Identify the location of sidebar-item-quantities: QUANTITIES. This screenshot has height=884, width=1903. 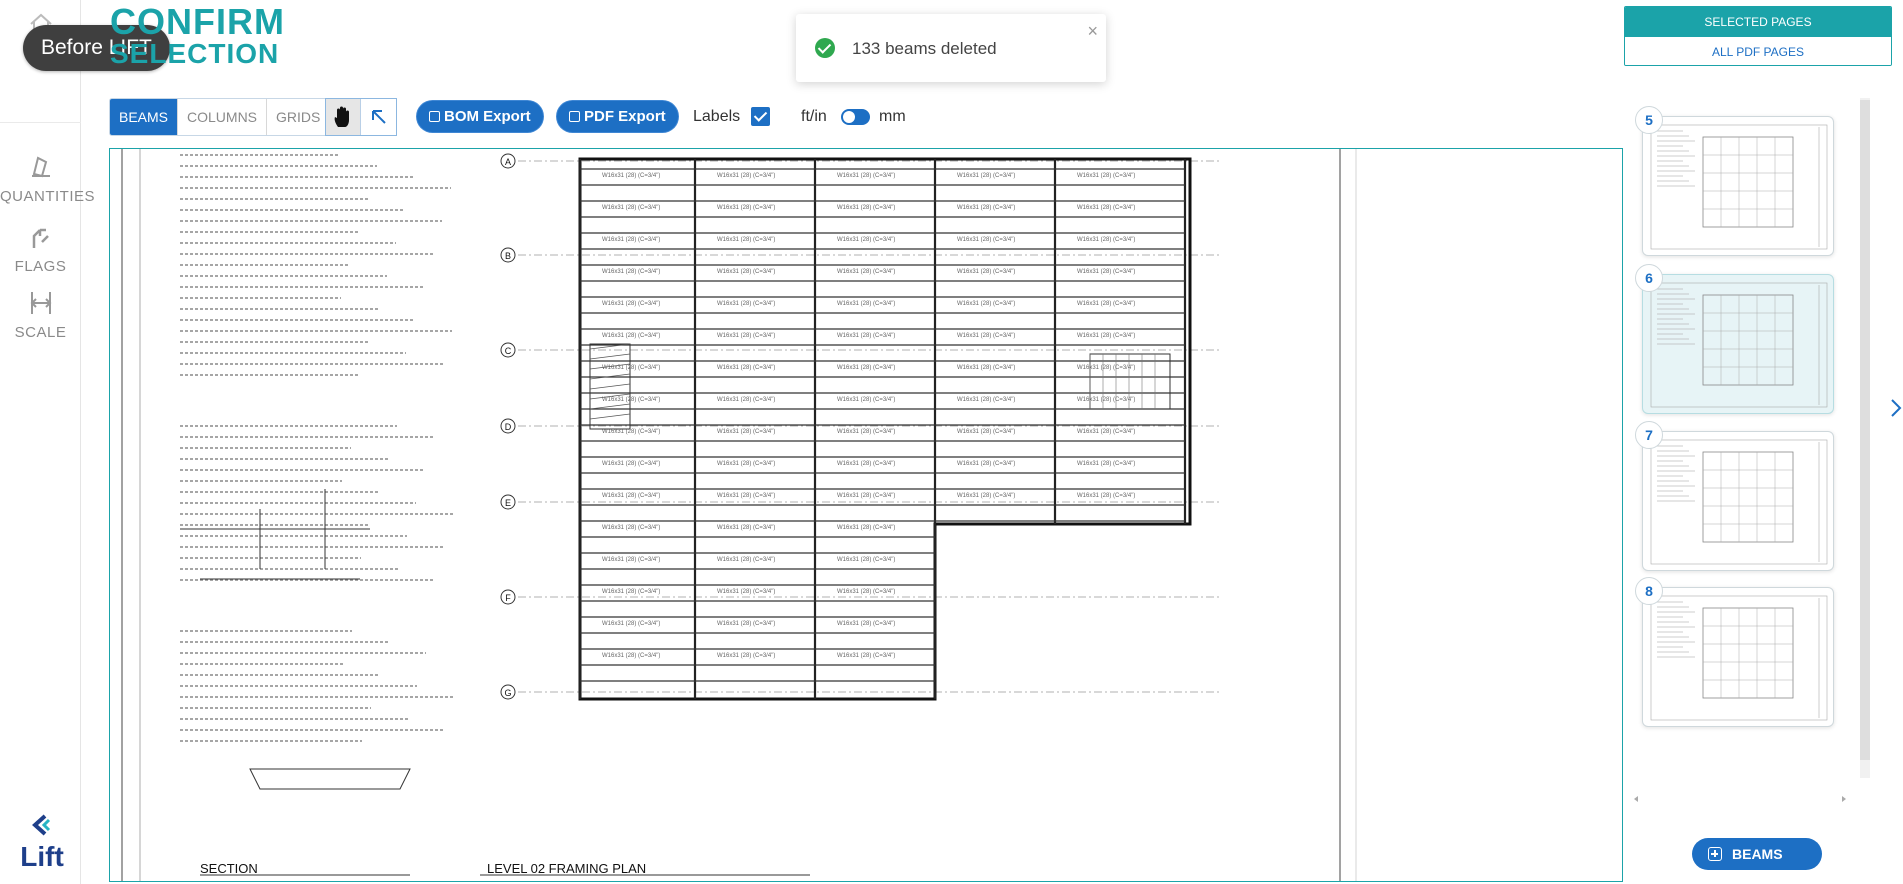
(47, 178).